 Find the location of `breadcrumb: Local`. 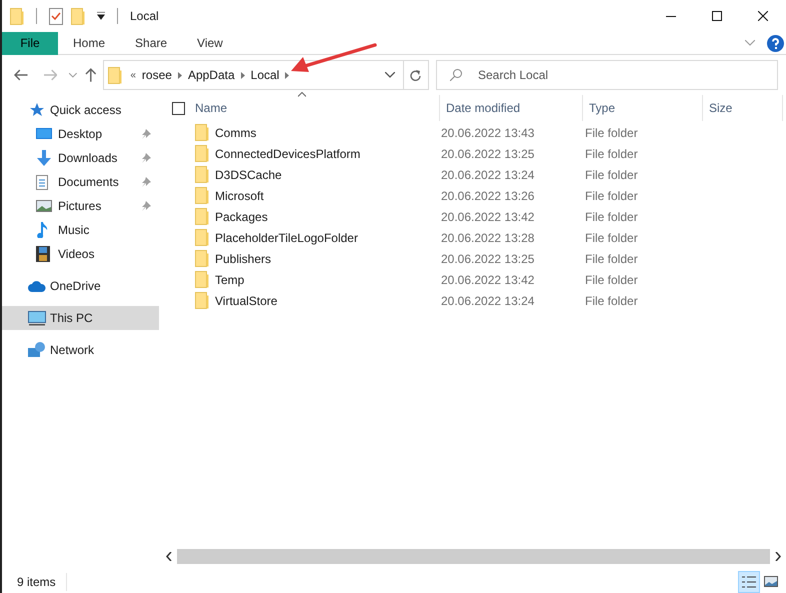

breadcrumb: Local is located at coordinates (265, 75).